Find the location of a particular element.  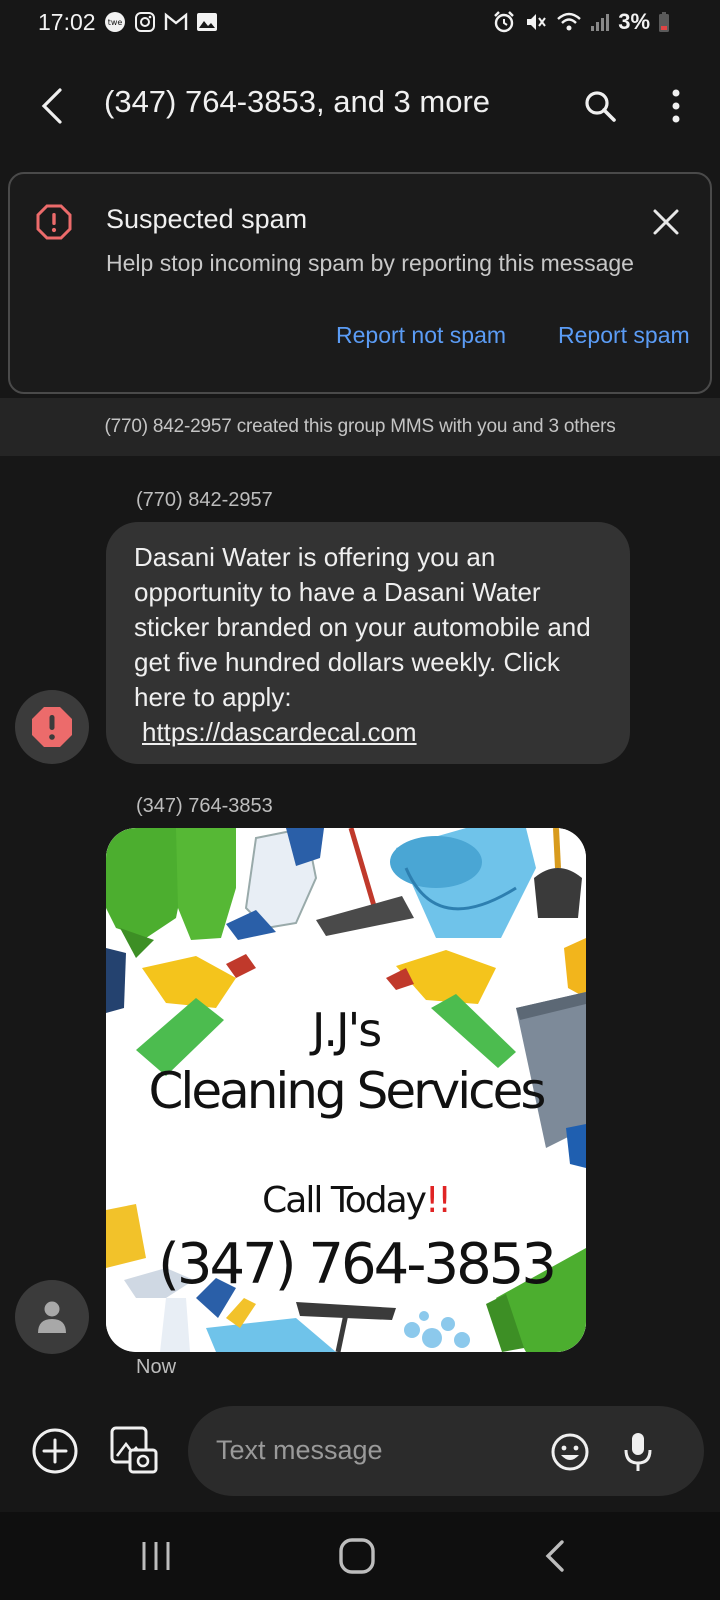

system-icons: 3% is located at coordinates (581, 22).